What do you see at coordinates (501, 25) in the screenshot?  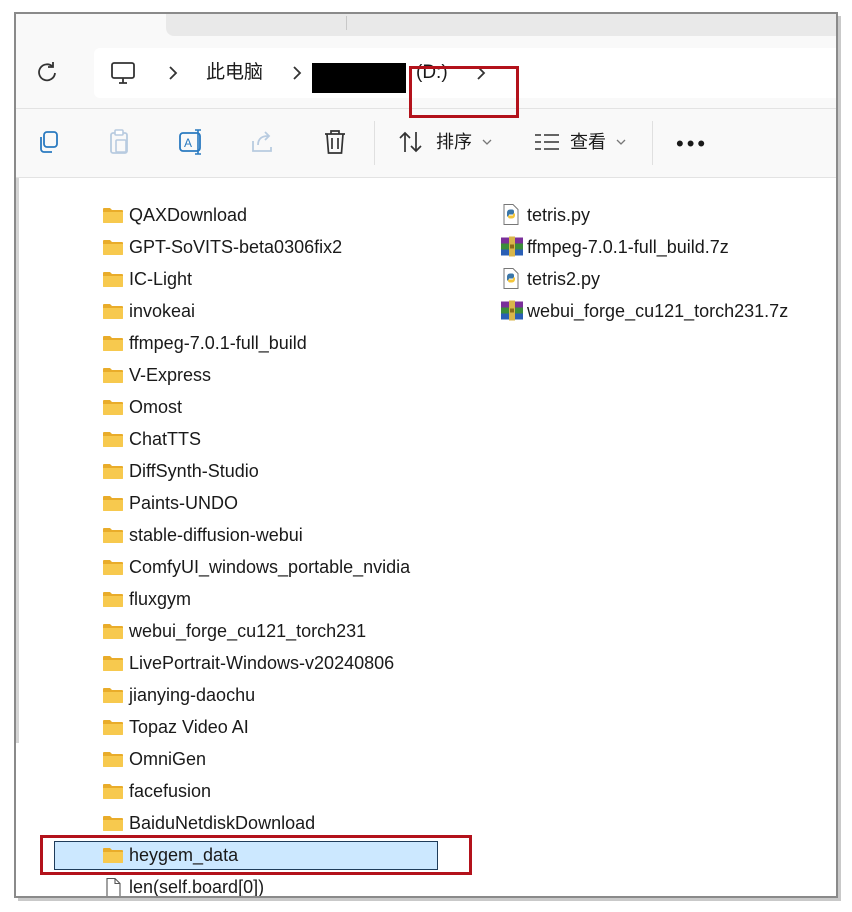 I see `tab-strip` at bounding box center [501, 25].